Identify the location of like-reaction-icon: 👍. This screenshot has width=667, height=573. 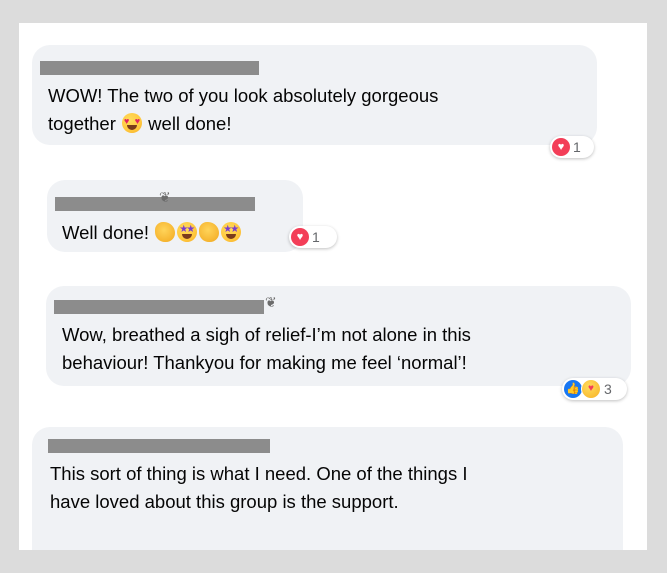
(573, 389).